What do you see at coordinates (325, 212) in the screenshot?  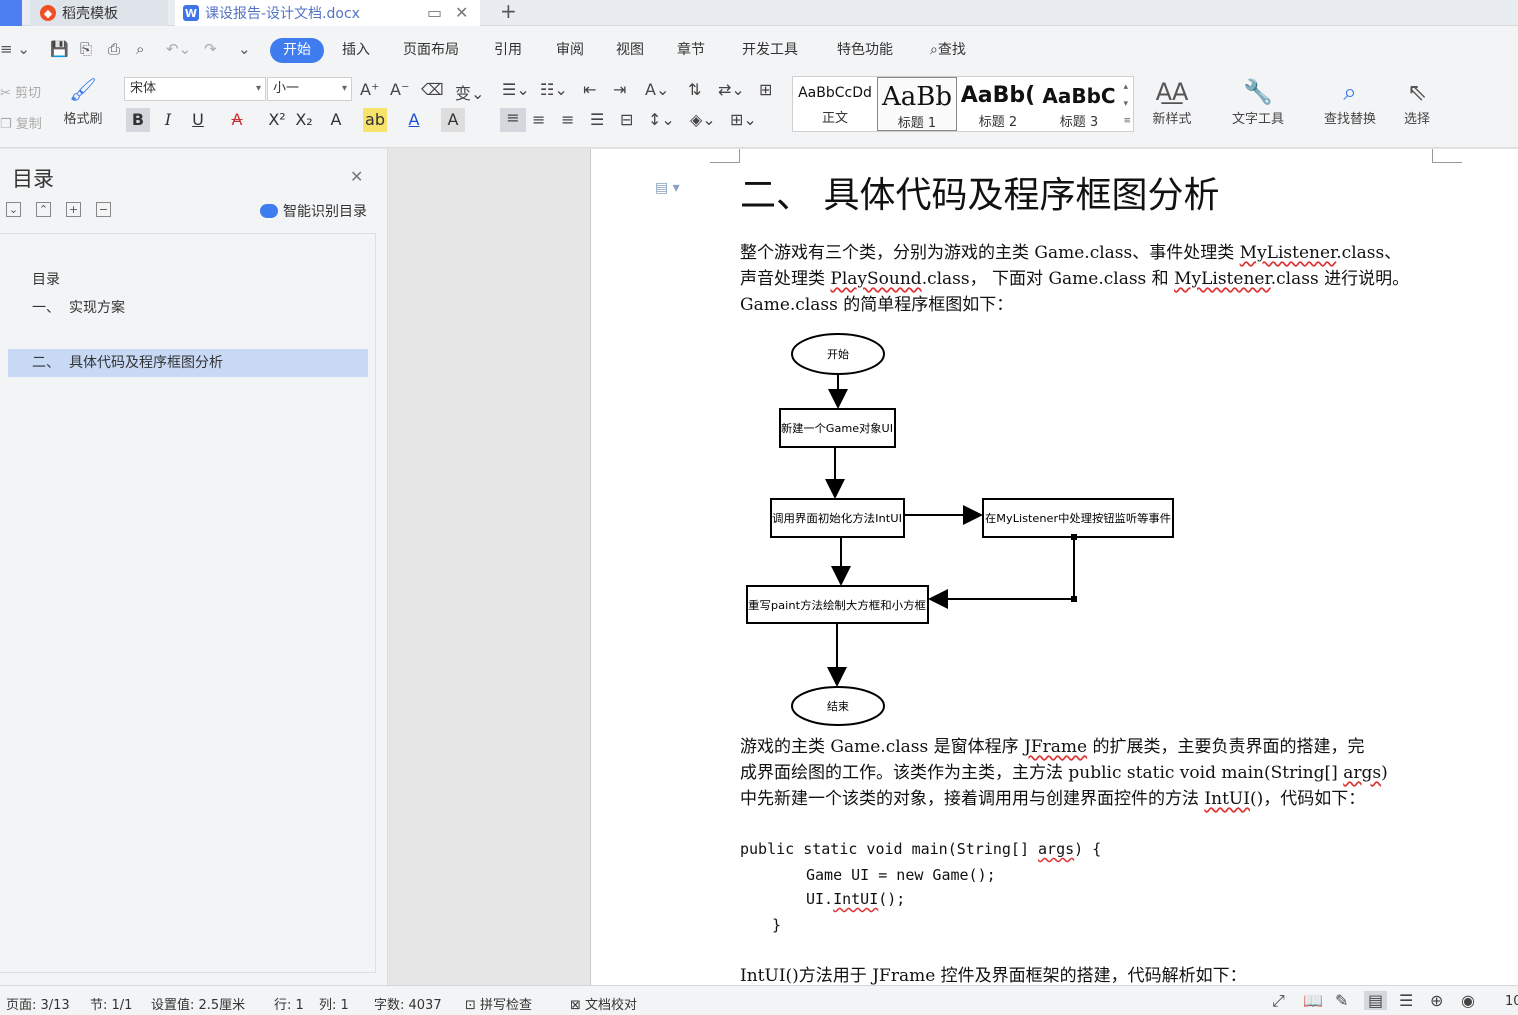 I see `smart-toc-label: 智能识别目录` at bounding box center [325, 212].